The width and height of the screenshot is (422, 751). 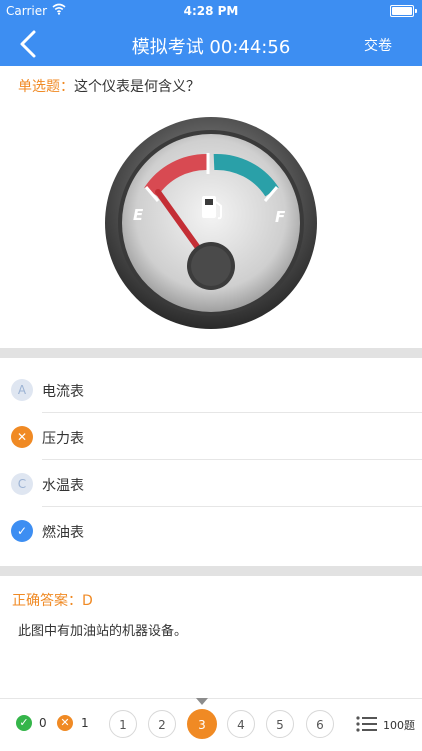 What do you see at coordinates (280, 217) in the screenshot?
I see `gauge-full-label: F` at bounding box center [280, 217].